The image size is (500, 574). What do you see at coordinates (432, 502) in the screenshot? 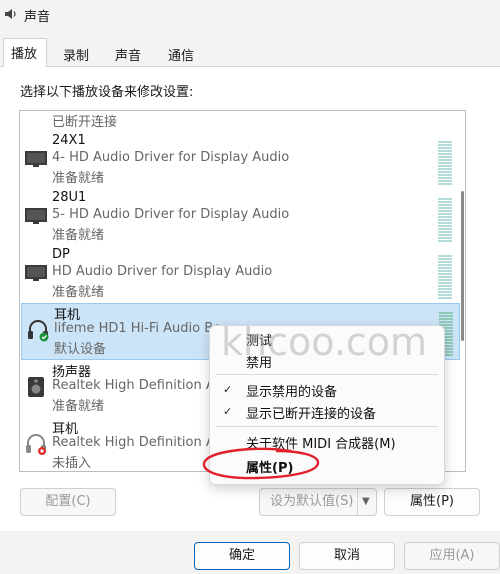
I see `properties-button: 属性(P)` at bounding box center [432, 502].